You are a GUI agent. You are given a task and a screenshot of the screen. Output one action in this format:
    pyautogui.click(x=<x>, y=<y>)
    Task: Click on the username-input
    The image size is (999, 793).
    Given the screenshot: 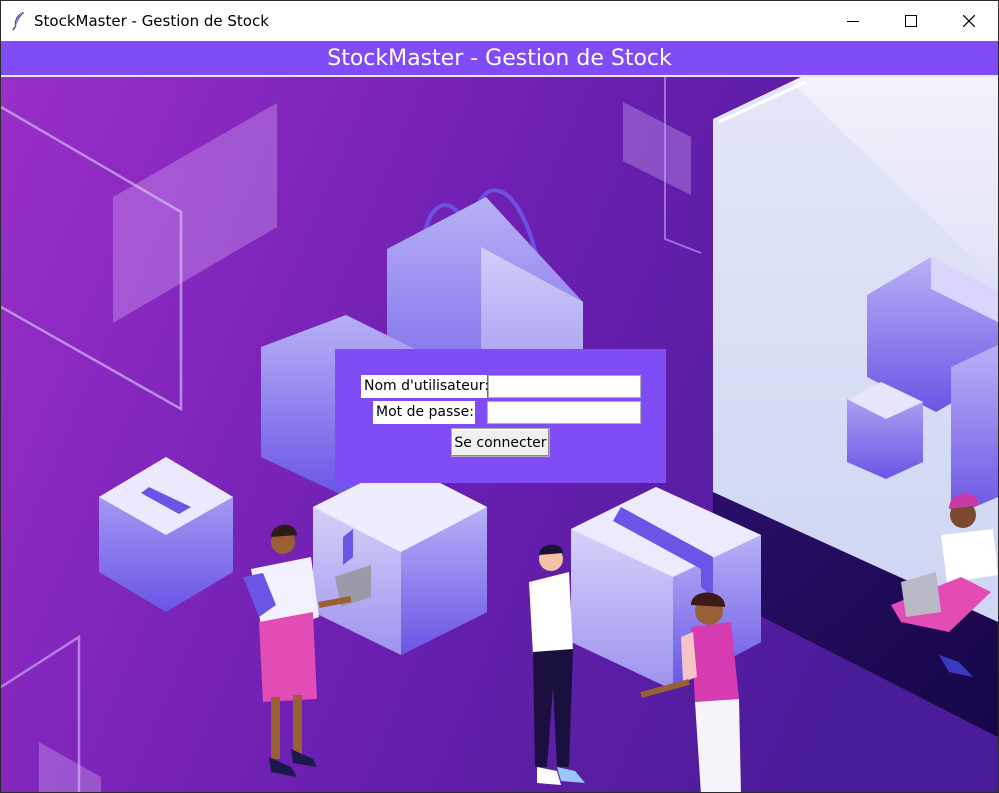 What is the action you would take?
    pyautogui.click(x=564, y=386)
    